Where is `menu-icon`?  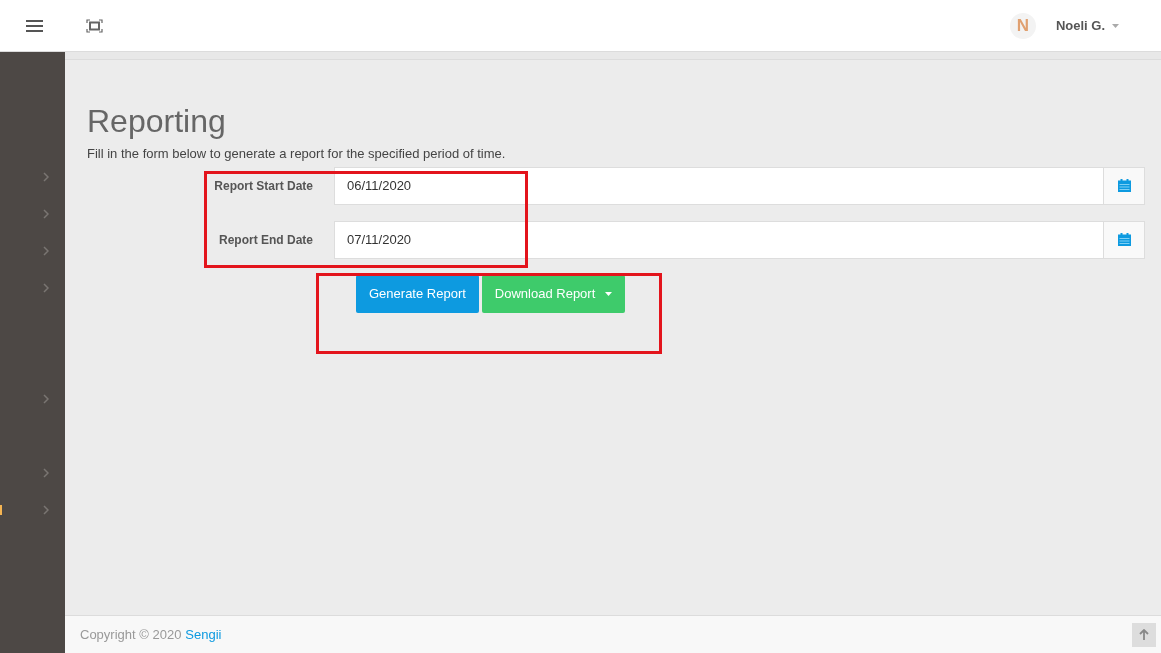
menu-icon is located at coordinates (34, 25).